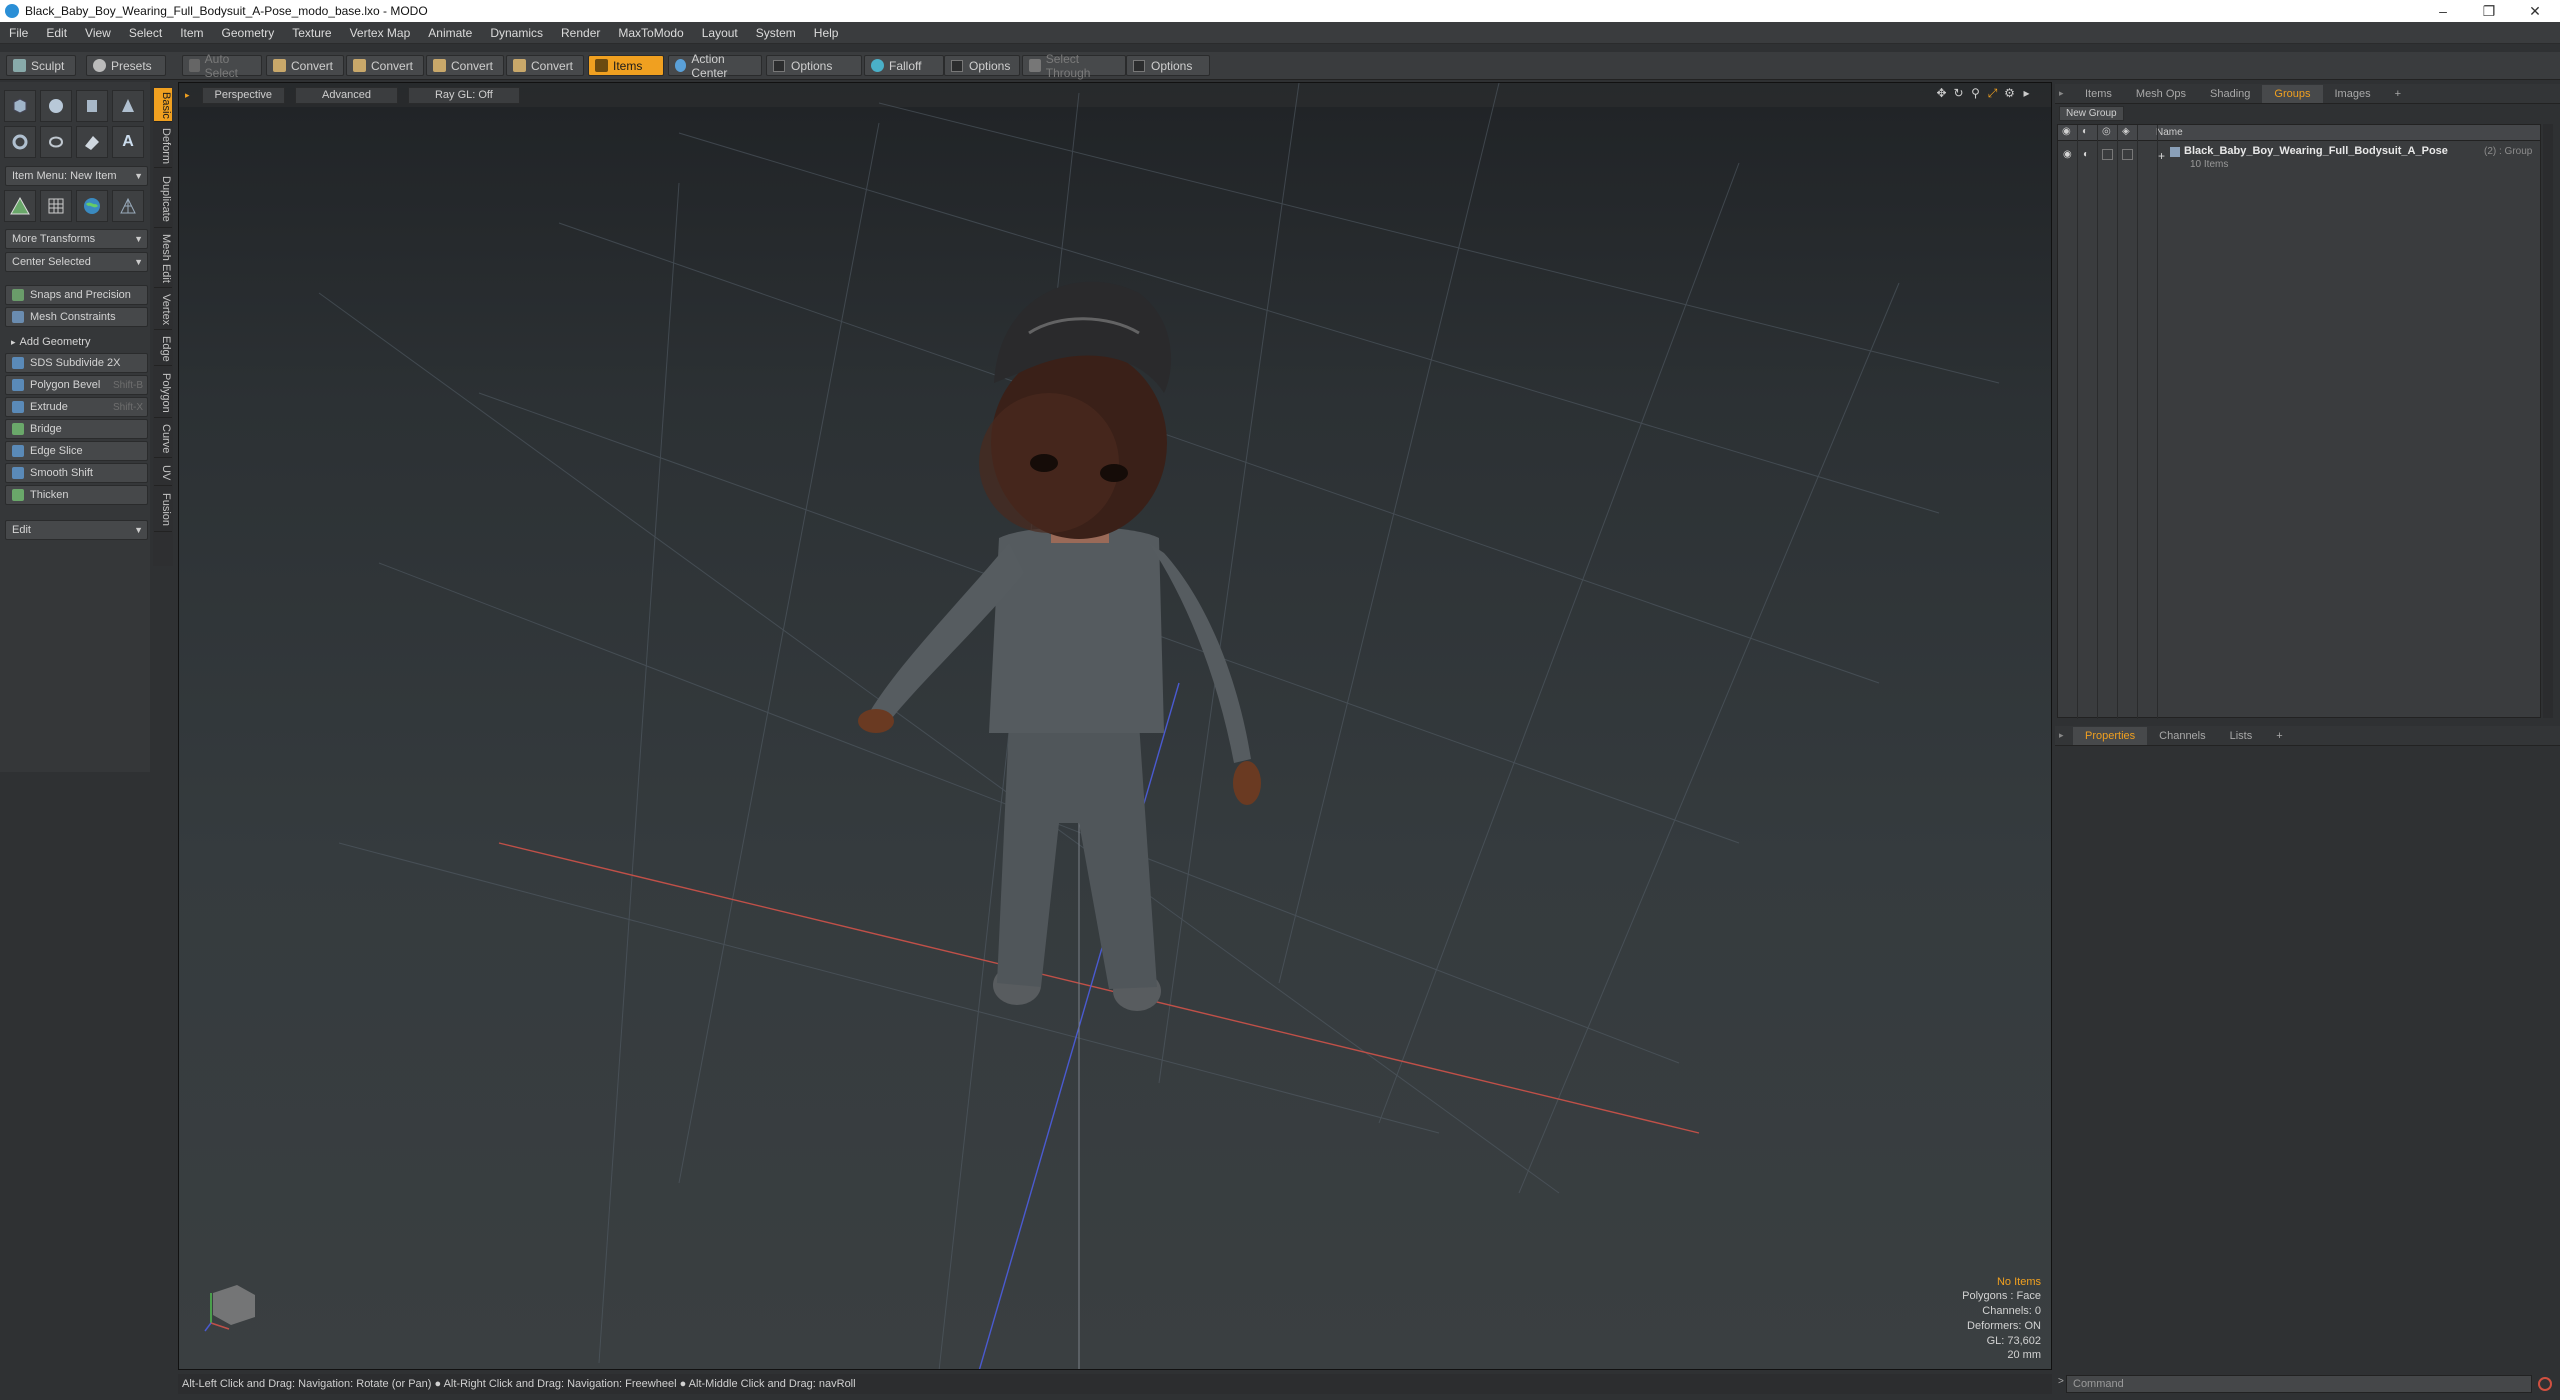 The image size is (2560, 1400). What do you see at coordinates (56, 206) in the screenshot?
I see `grid-tool-icon` at bounding box center [56, 206].